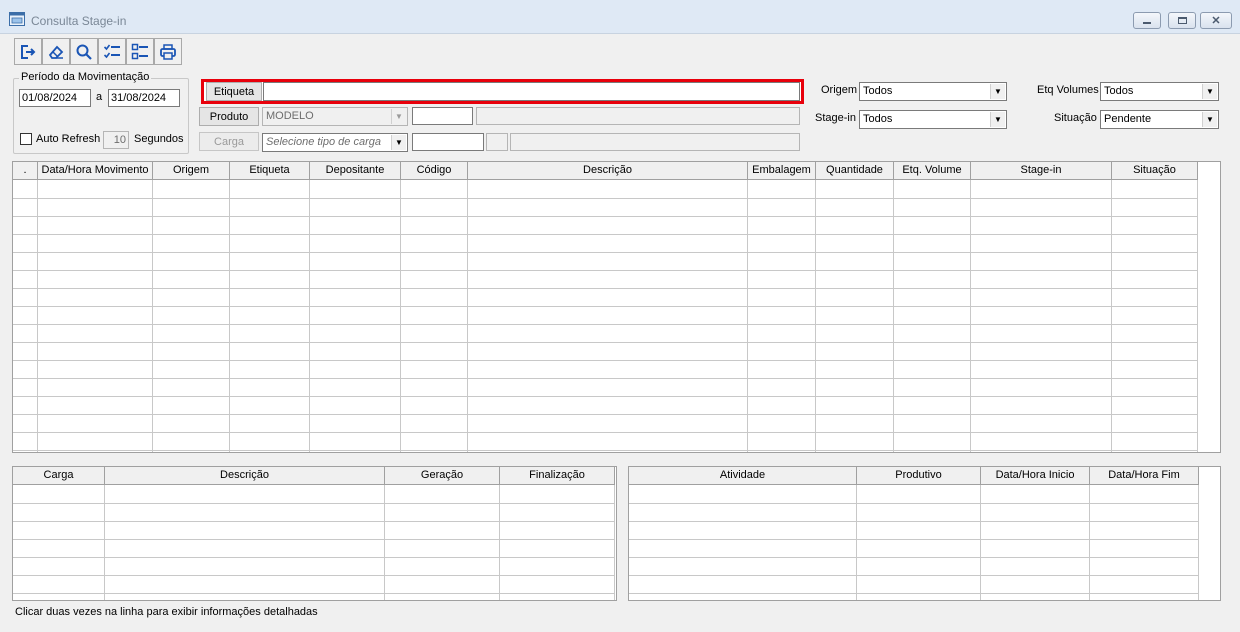  I want to click on column-header: Finalização, so click(557, 476).